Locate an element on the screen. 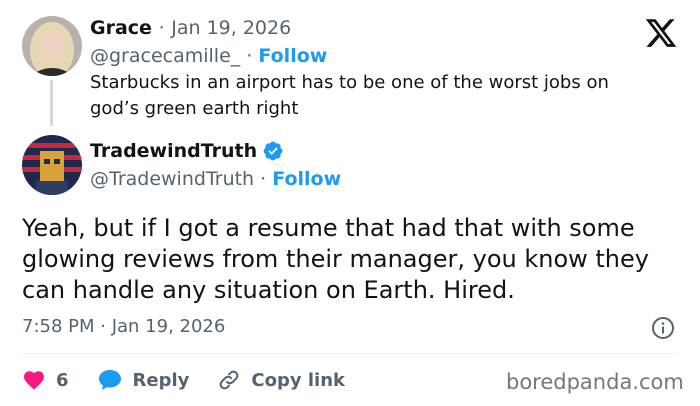 This screenshot has height=406, width=700. verified-badge-icon is located at coordinates (273, 151).